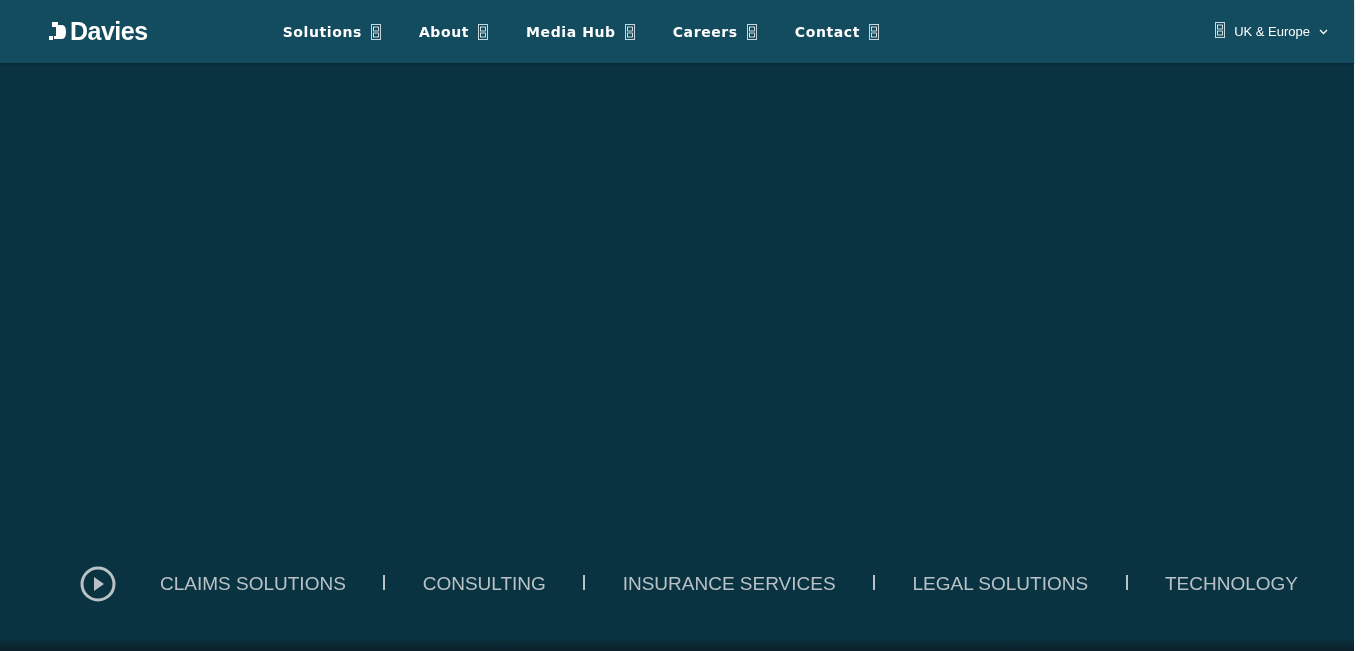  What do you see at coordinates (714, 31) in the screenshot?
I see `nav-link: Careers` at bounding box center [714, 31].